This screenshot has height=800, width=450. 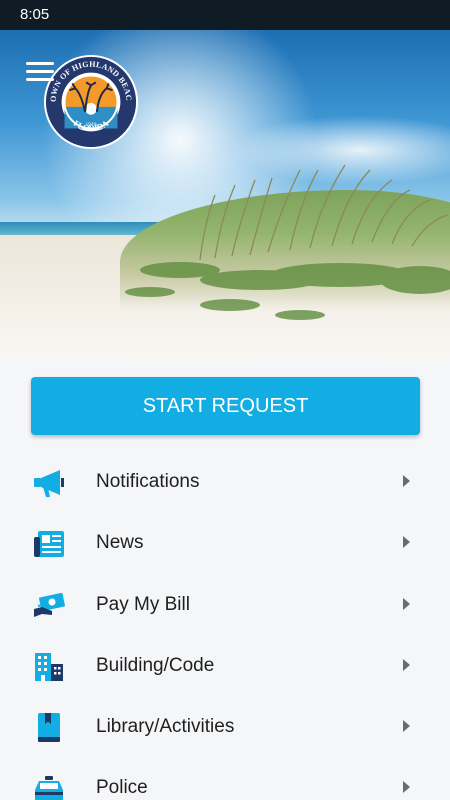 What do you see at coordinates (91, 125) in the screenshot?
I see `seal-year: 1949` at bounding box center [91, 125].